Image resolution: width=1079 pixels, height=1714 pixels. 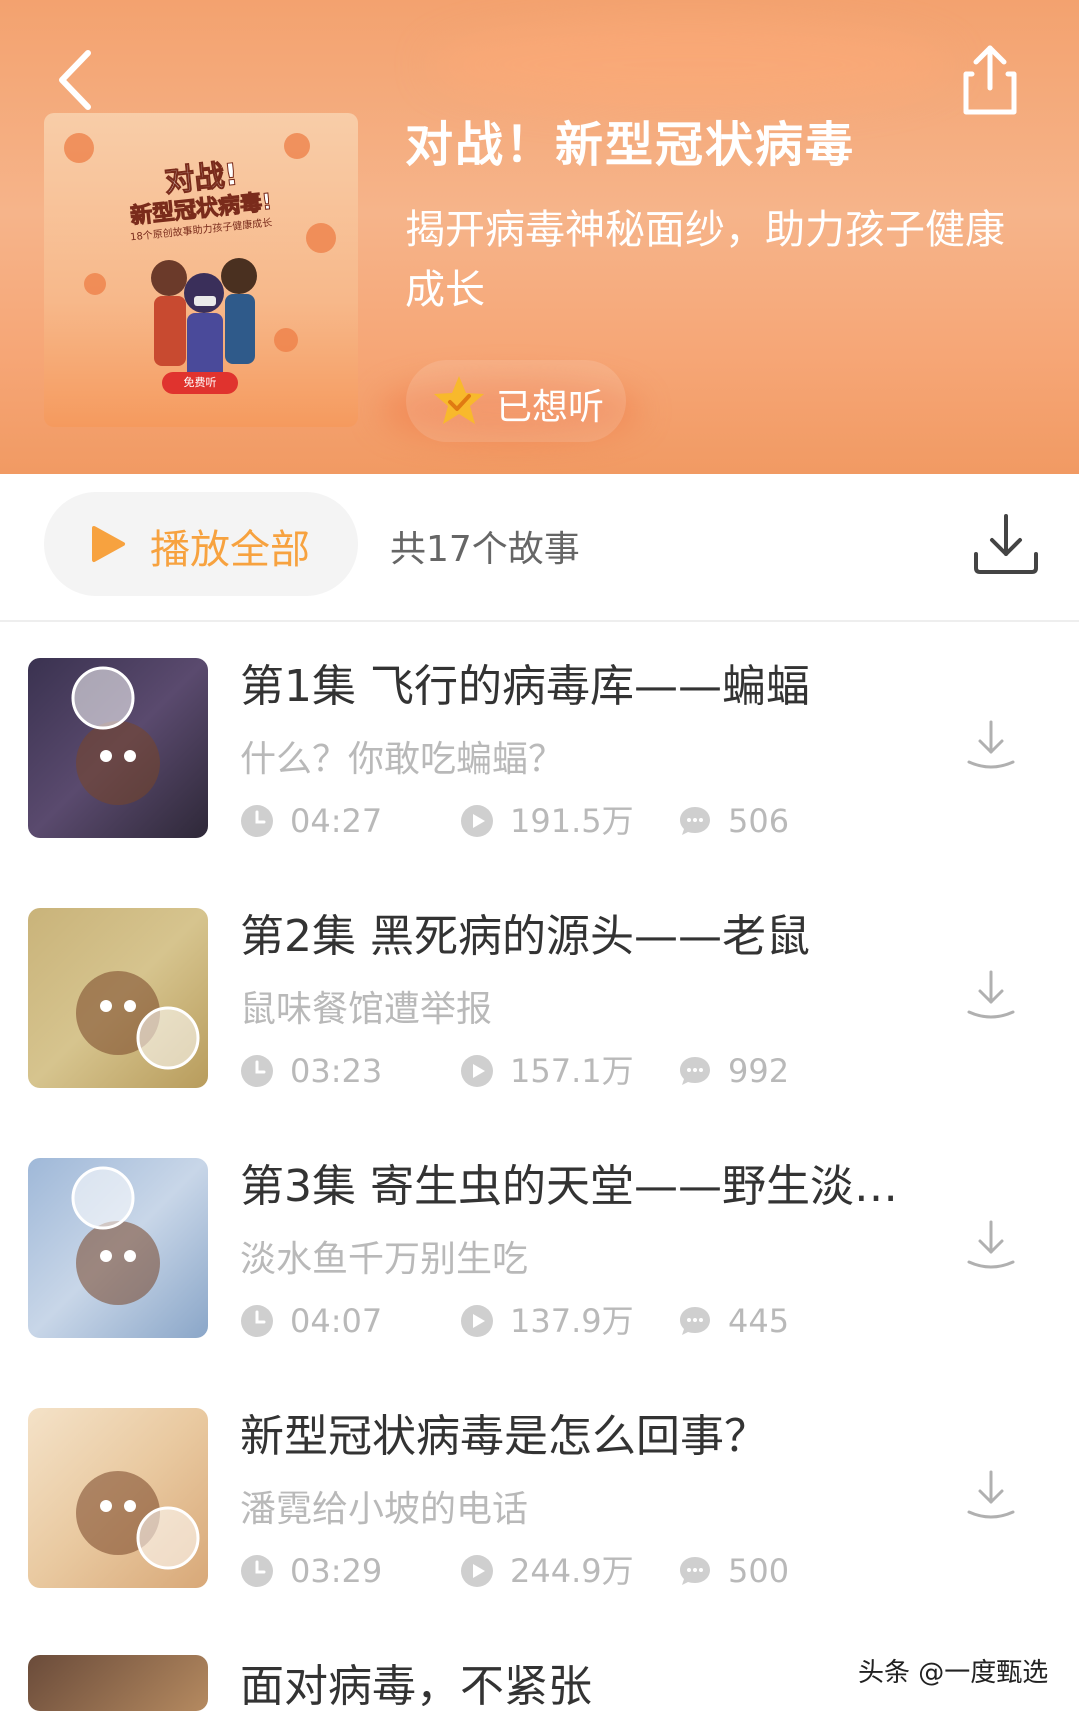 I want to click on play-triangle-icon, so click(x=108, y=544).